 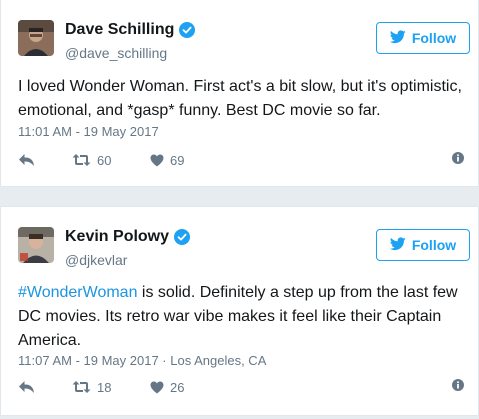 What do you see at coordinates (218, 360) in the screenshot?
I see `location: Los Angeles, CA` at bounding box center [218, 360].